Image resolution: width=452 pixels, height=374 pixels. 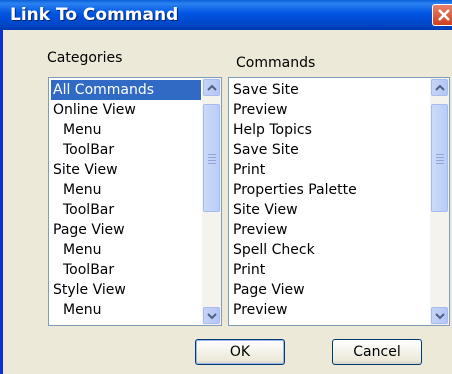 I want to click on cancel-button: Cancel, so click(x=377, y=352).